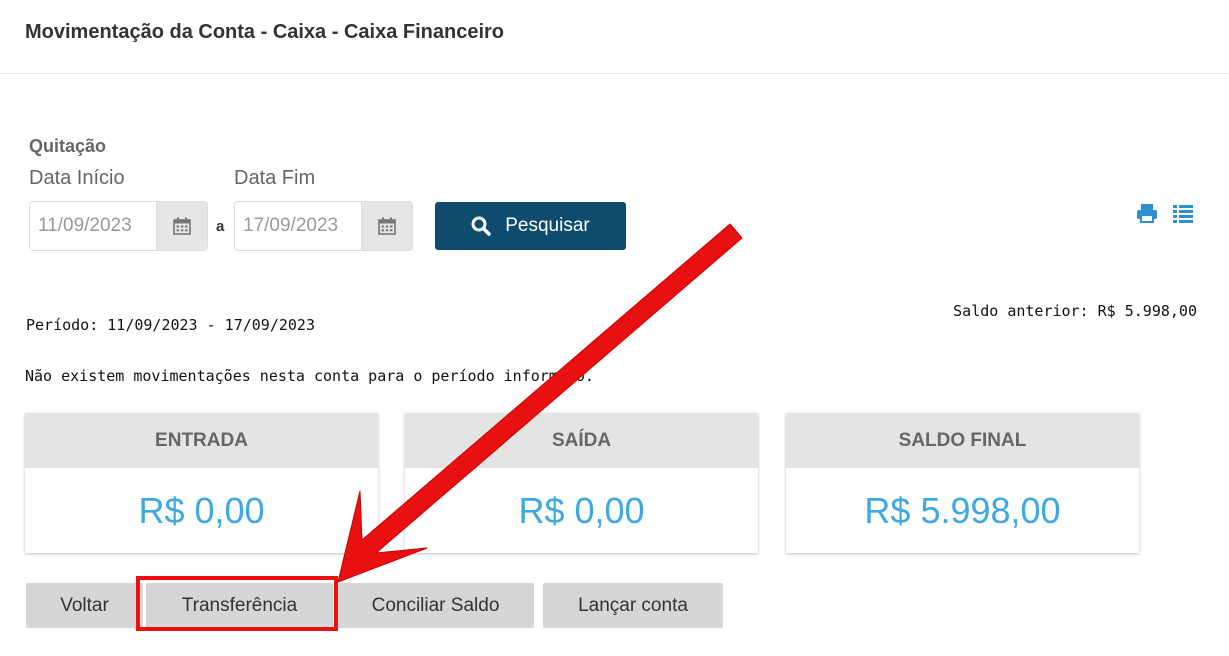 The image size is (1229, 656). What do you see at coordinates (581, 483) in the screenshot?
I see `saida-card: SAÍDA R$ 0,00` at bounding box center [581, 483].